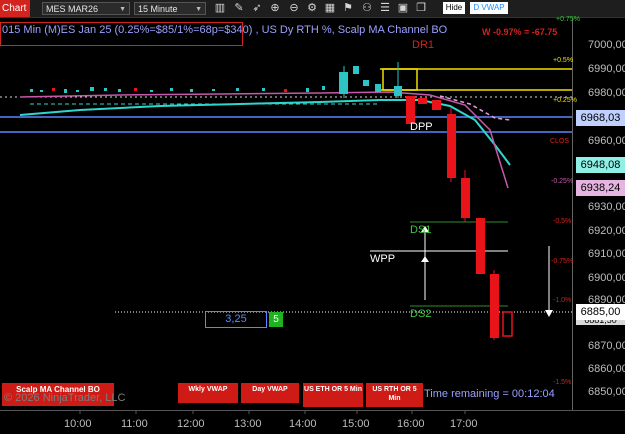 The width and height of the screenshot is (625, 434). I want to click on price-tick: 6930,00, so click(606, 207).